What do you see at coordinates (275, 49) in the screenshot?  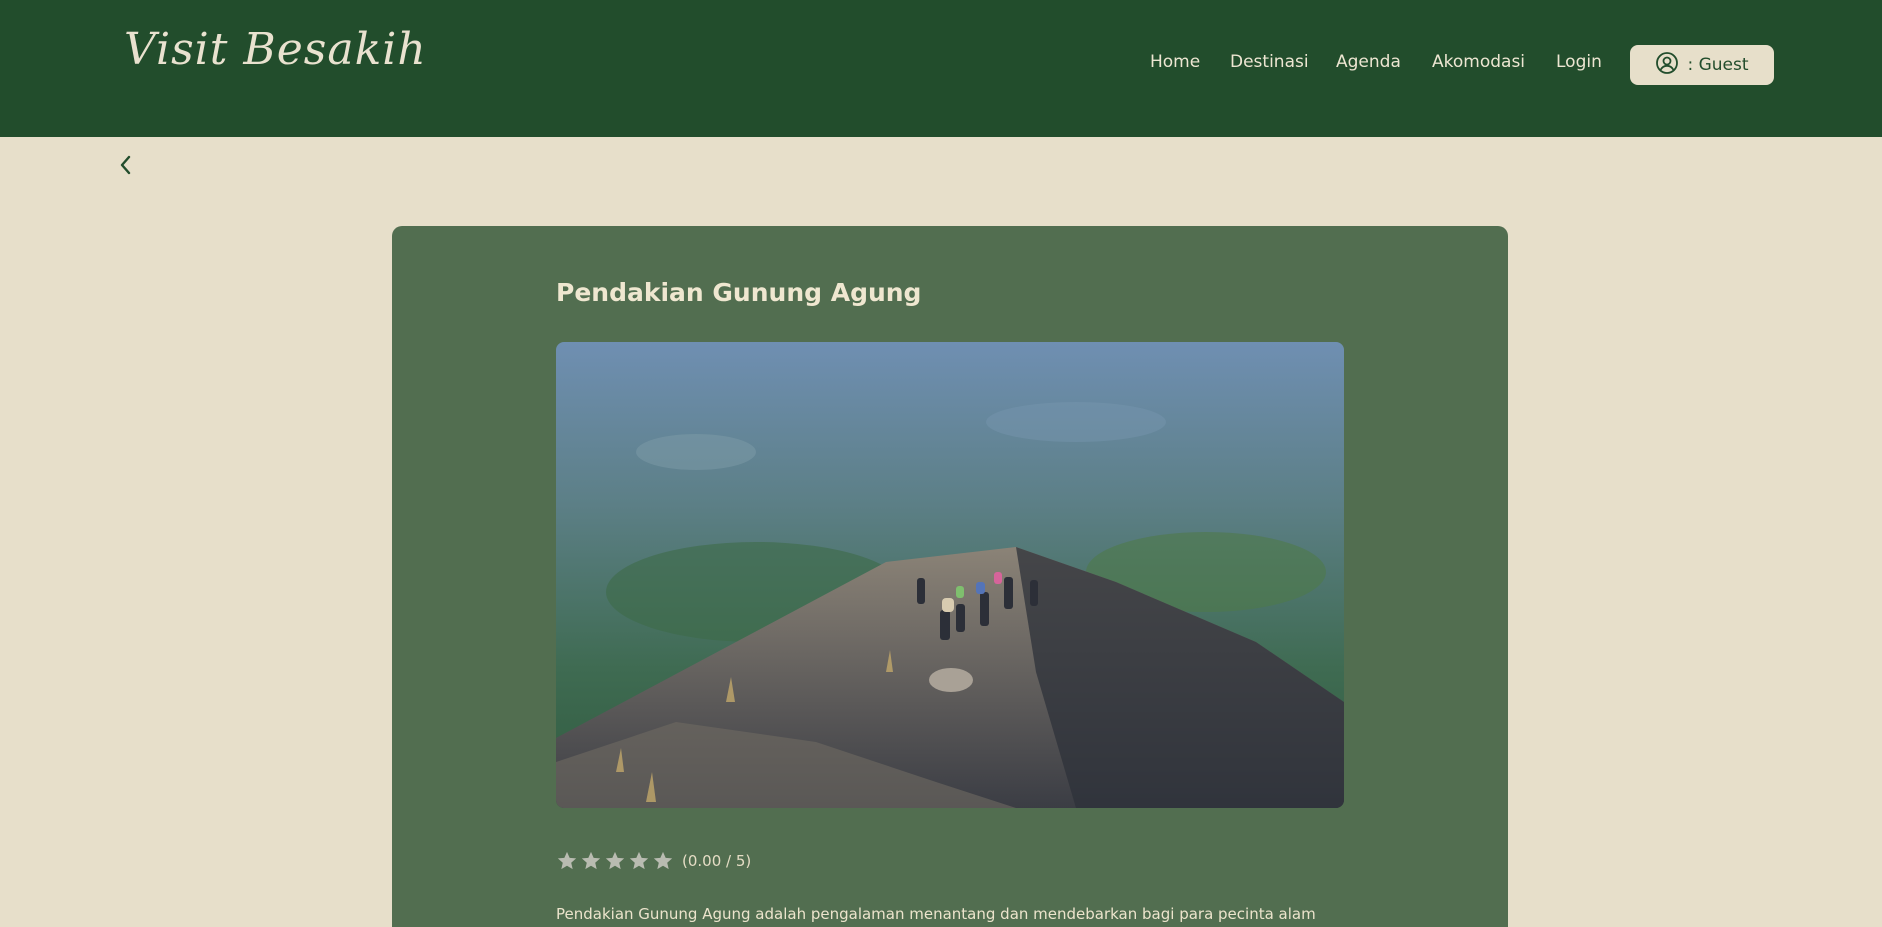 I see `site-logo: Visit Besakih` at bounding box center [275, 49].